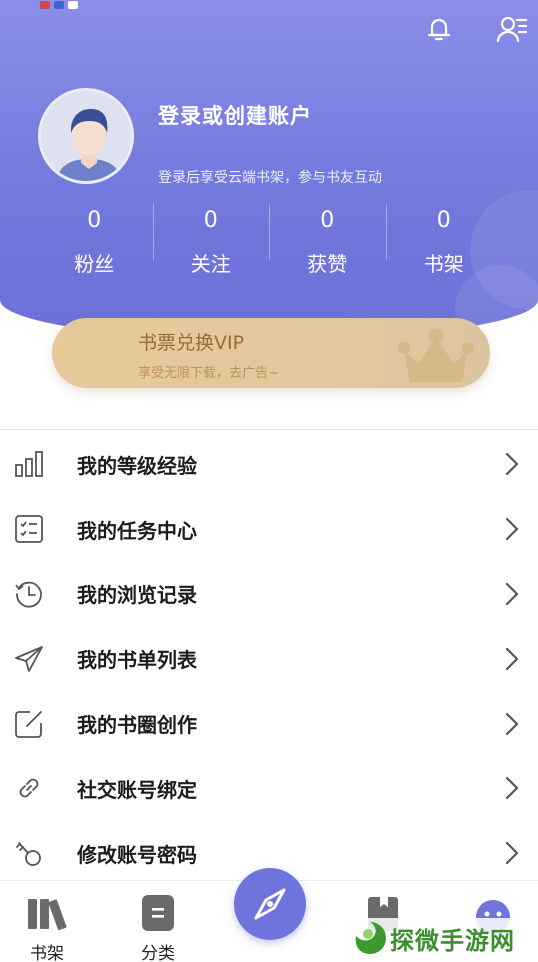 Image resolution: width=538 pixels, height=962 pixels. What do you see at coordinates (444, 240) in the screenshot?
I see `stat-bookshelf: 0 书架` at bounding box center [444, 240].